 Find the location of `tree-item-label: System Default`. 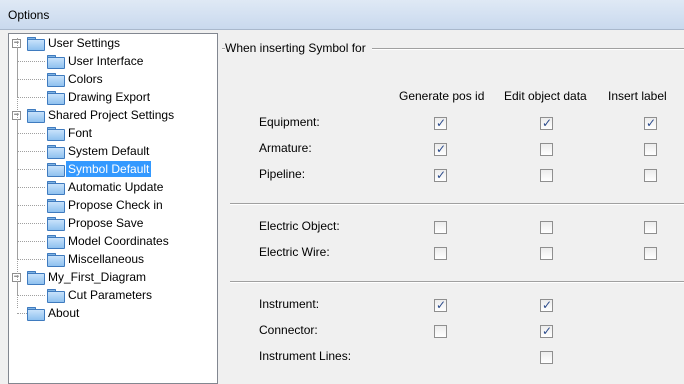

tree-item-label: System Default is located at coordinates (108, 151).